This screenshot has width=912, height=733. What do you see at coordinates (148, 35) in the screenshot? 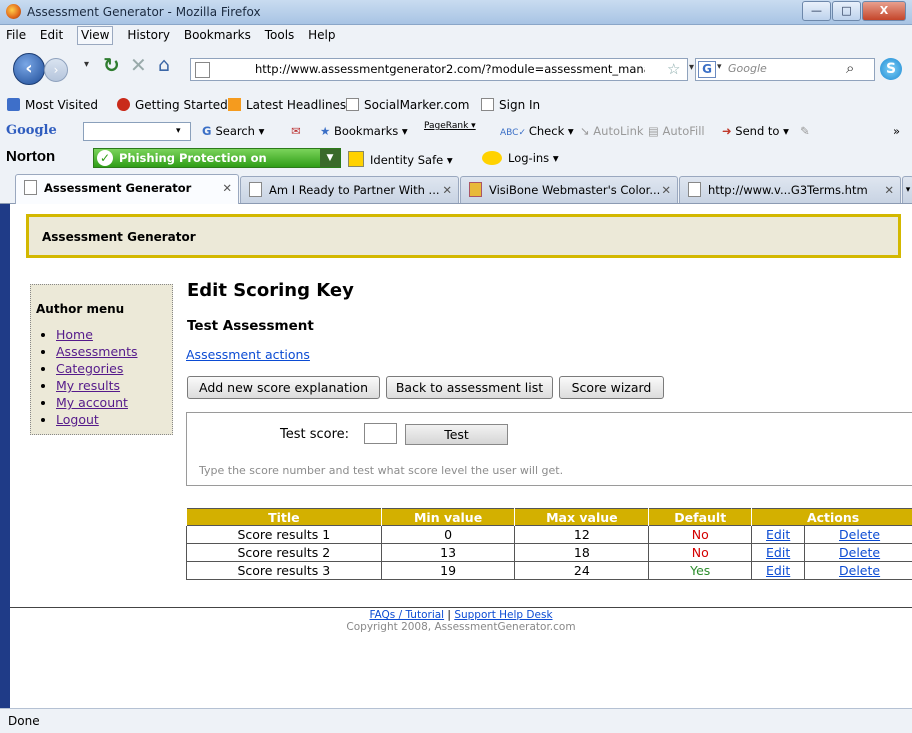
I see `menu-history: History` at bounding box center [148, 35].